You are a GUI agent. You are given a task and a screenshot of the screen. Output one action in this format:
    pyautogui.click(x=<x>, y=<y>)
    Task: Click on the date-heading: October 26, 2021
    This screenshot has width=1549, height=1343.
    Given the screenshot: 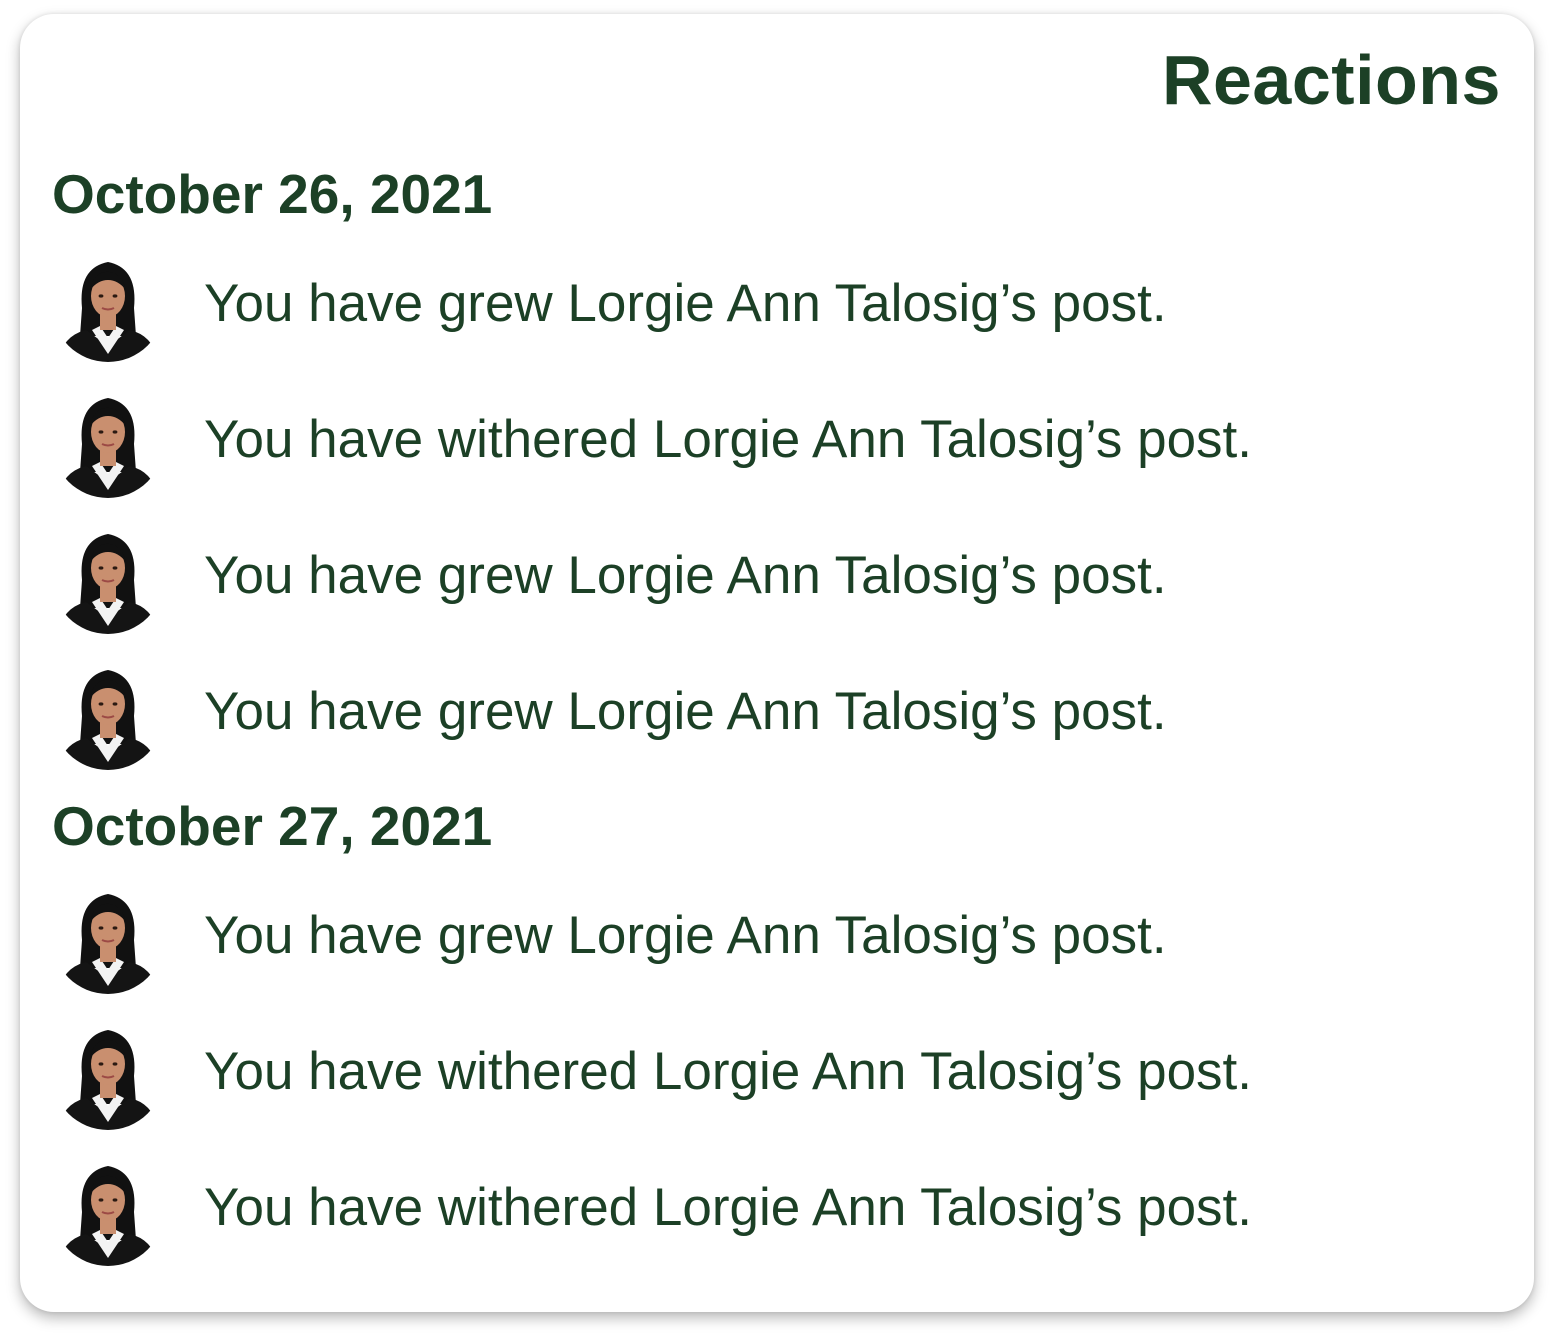 What is the action you would take?
    pyautogui.click(x=272, y=194)
    